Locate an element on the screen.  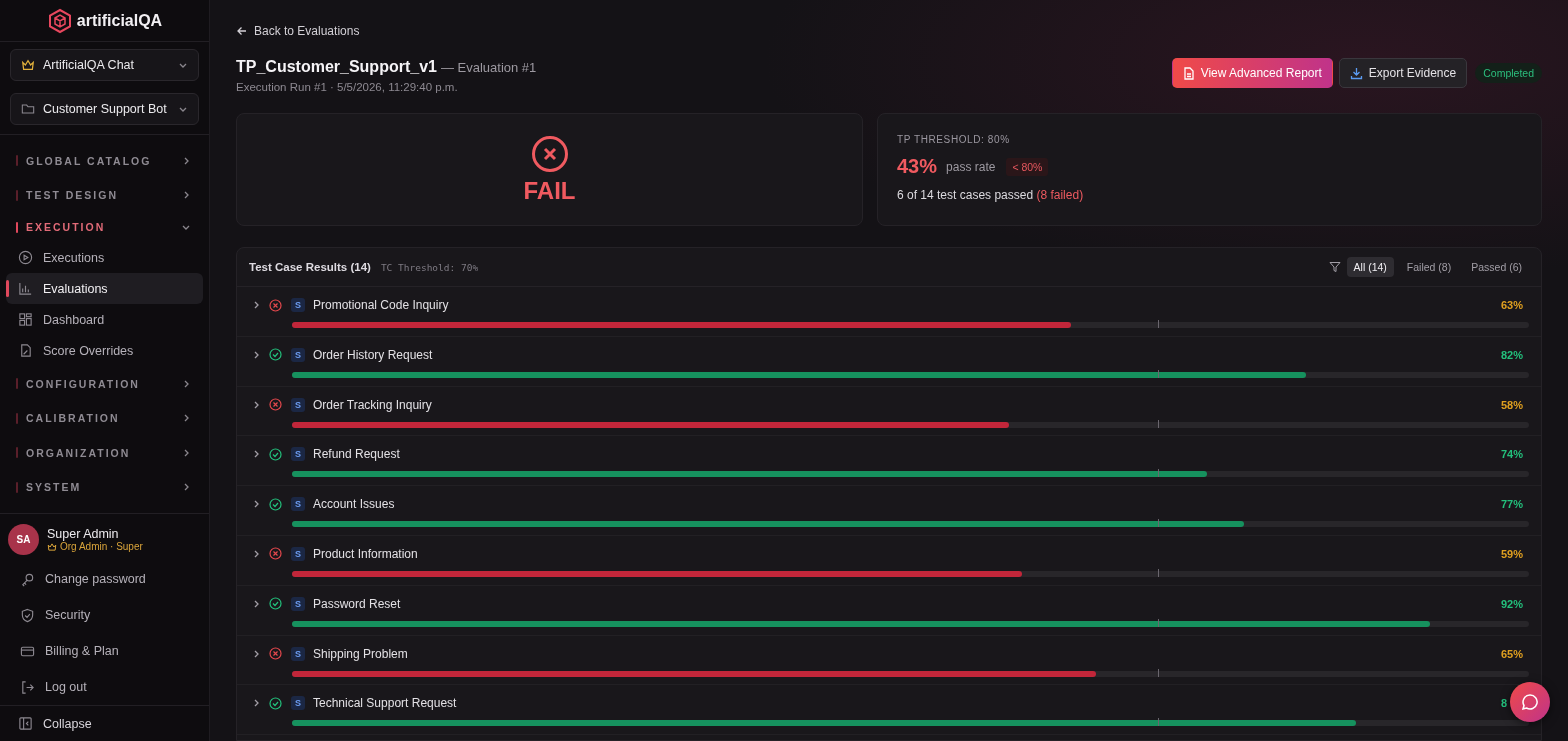
score-value: 92% is located at coordinates (1513, 603).